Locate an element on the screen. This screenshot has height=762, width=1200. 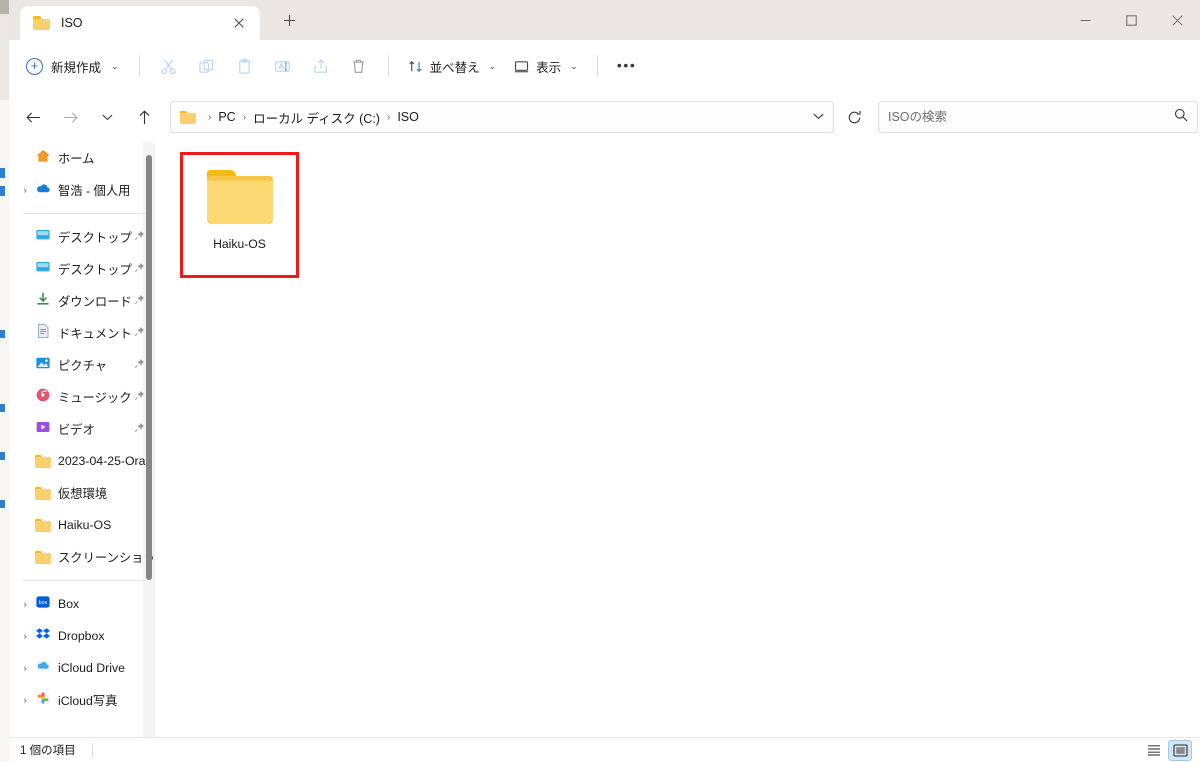
sidebar-item-label: ドキュメント is located at coordinates (95, 334).